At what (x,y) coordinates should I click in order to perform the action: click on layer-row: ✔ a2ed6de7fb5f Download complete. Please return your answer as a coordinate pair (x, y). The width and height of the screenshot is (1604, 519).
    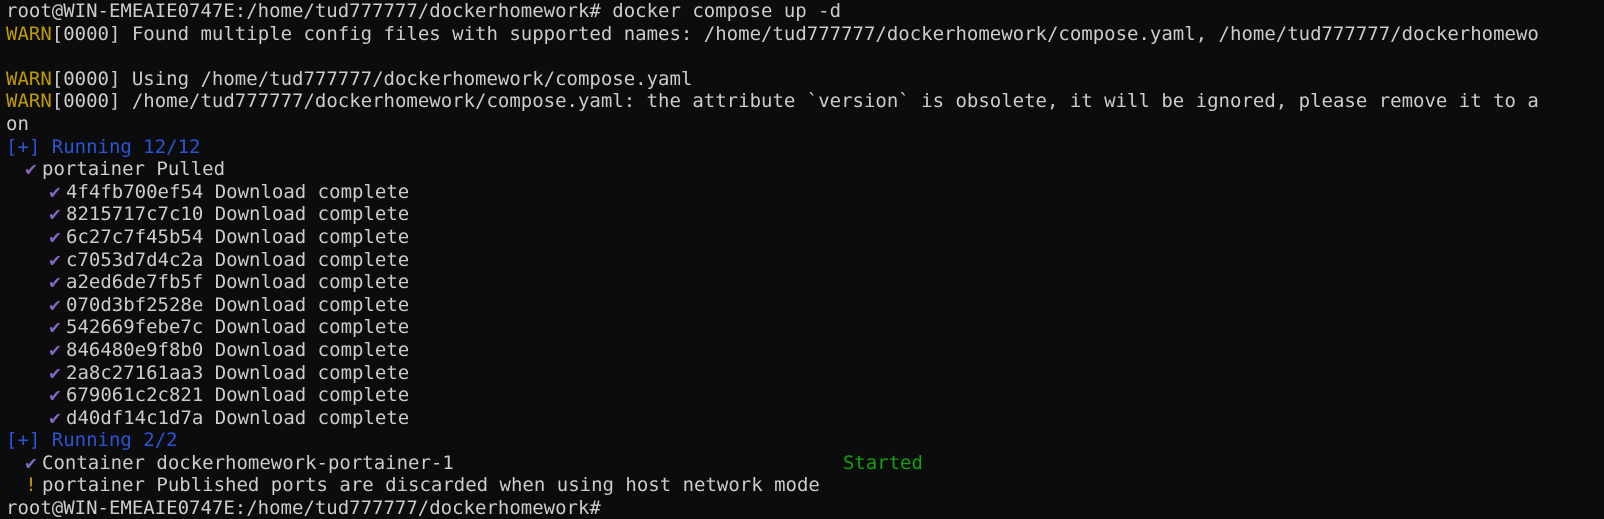
    Looking at the image, I should click on (805, 282).